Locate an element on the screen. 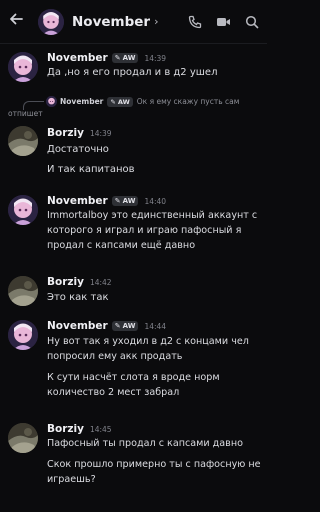 The height and width of the screenshot is (512, 320). reply-author: November is located at coordinates (82, 101).